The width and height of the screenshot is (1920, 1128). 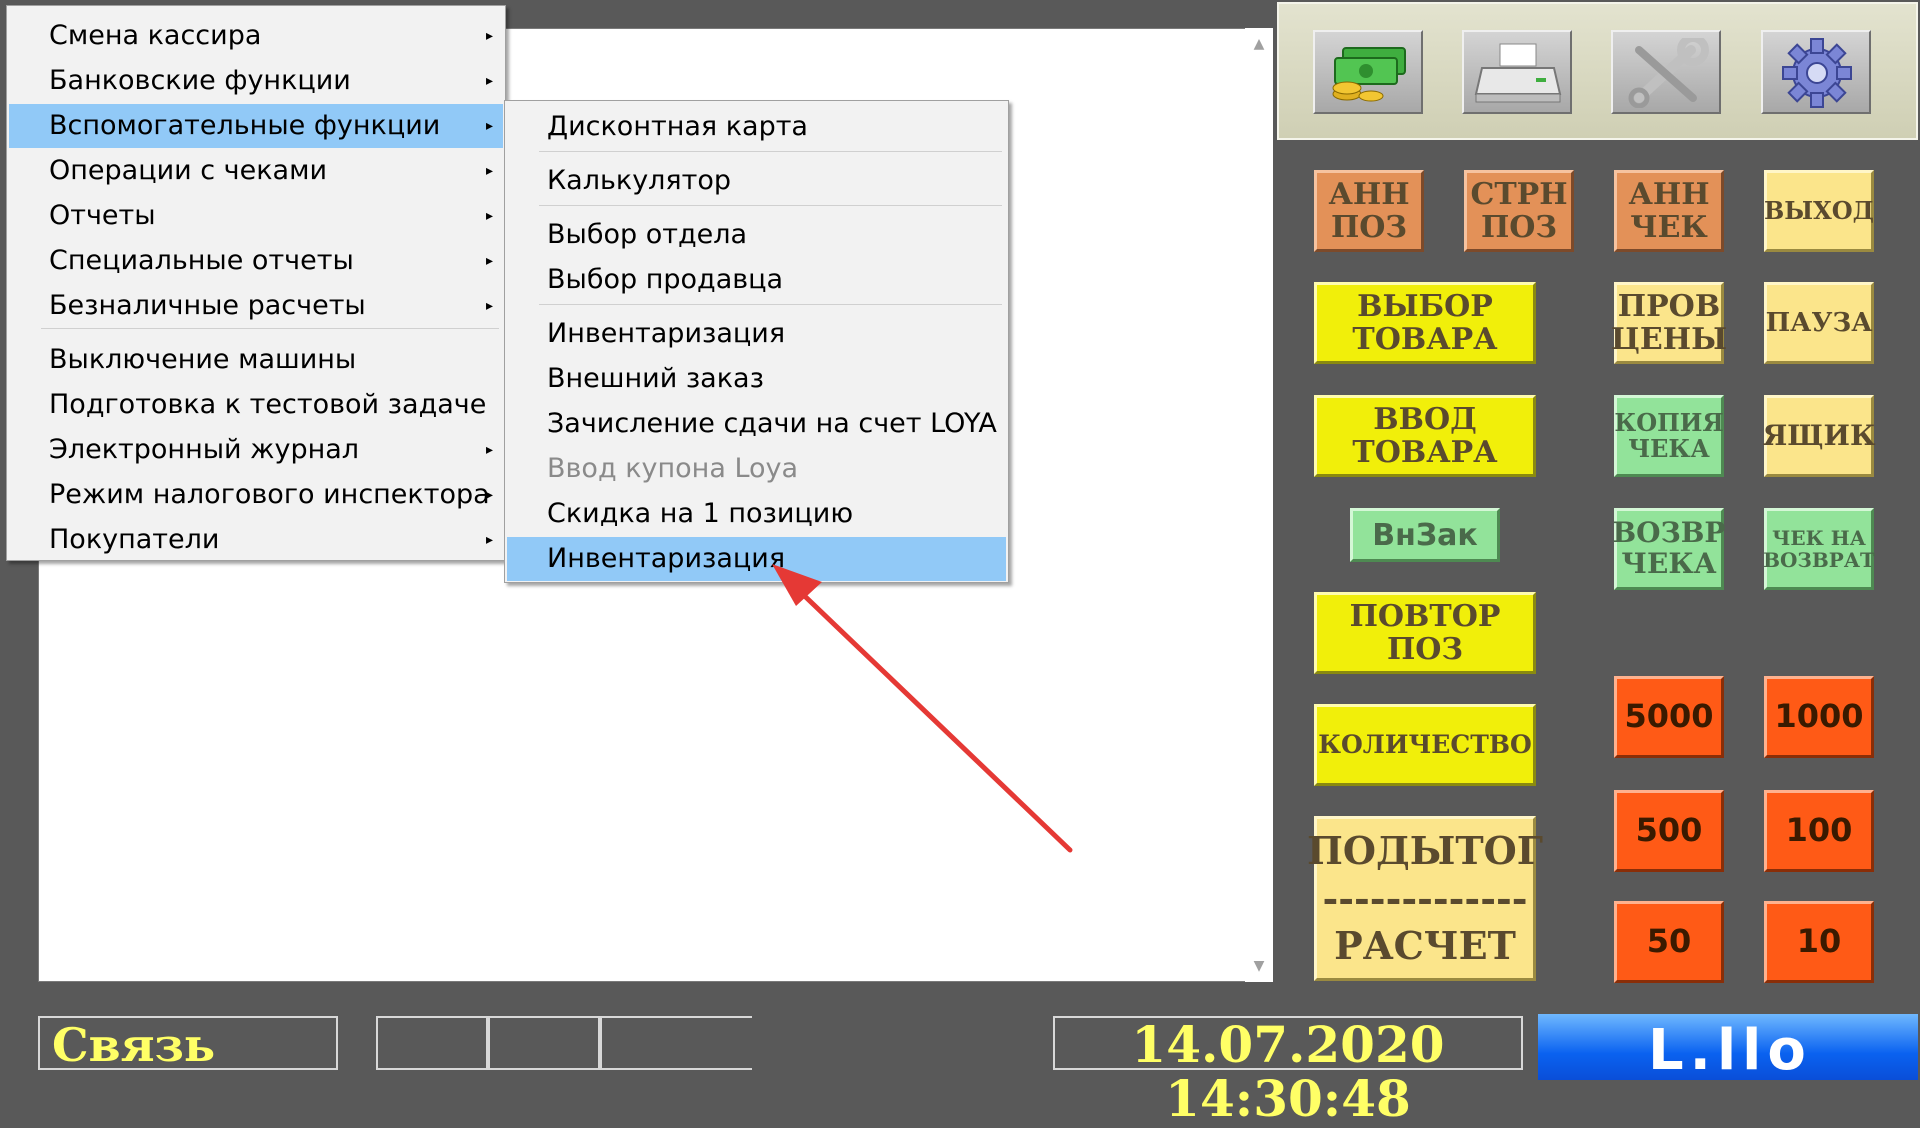 What do you see at coordinates (200, 80) in the screenshot?
I see `menu-item-label: Банковские функции` at bounding box center [200, 80].